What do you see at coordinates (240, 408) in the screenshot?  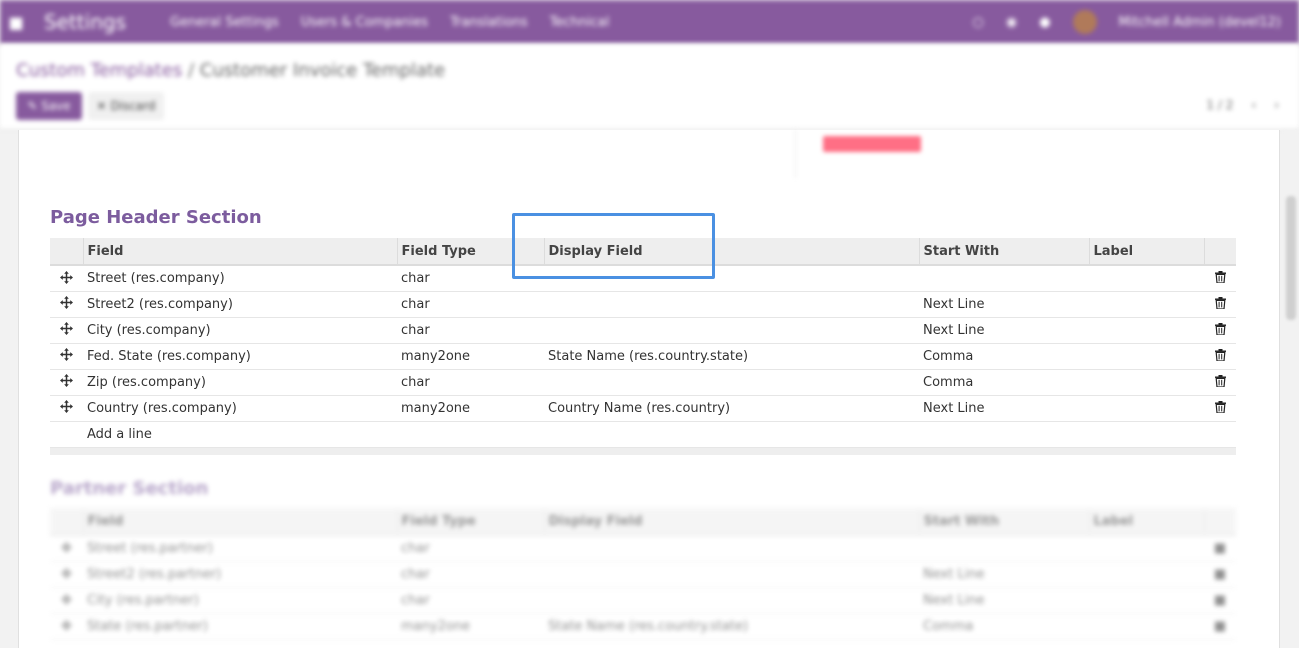 I see `cell-field: Country (res.company)` at bounding box center [240, 408].